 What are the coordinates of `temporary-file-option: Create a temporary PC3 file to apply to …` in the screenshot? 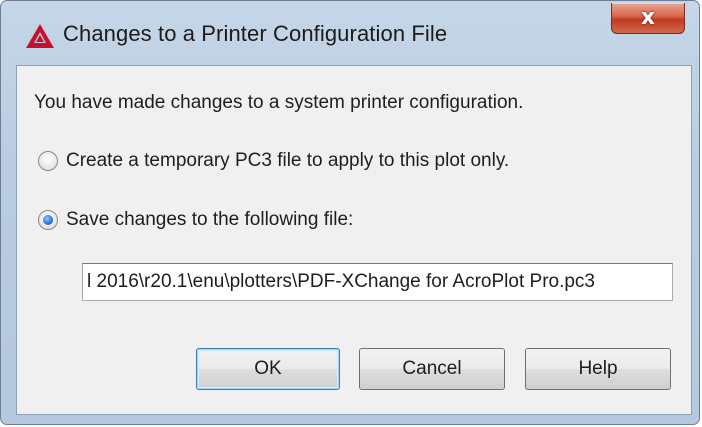 It's located at (273, 161).